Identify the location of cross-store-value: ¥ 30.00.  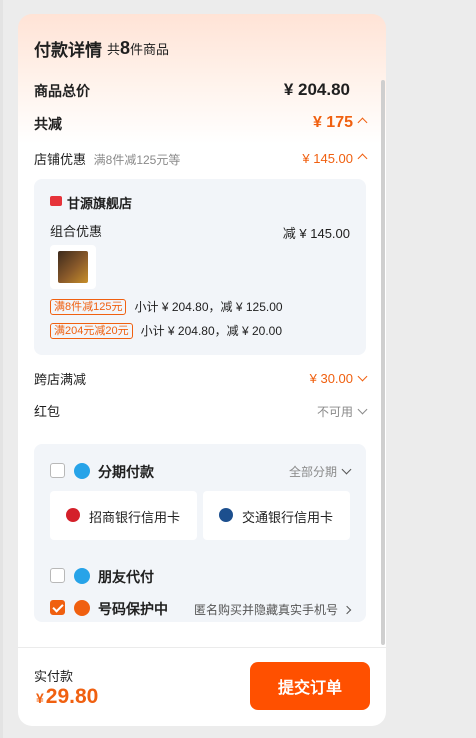
(331, 378).